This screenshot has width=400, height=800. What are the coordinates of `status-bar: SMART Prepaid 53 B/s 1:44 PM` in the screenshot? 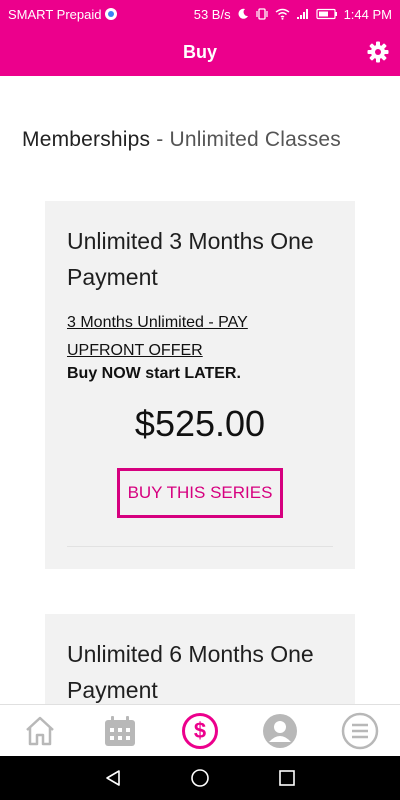 It's located at (200, 14).